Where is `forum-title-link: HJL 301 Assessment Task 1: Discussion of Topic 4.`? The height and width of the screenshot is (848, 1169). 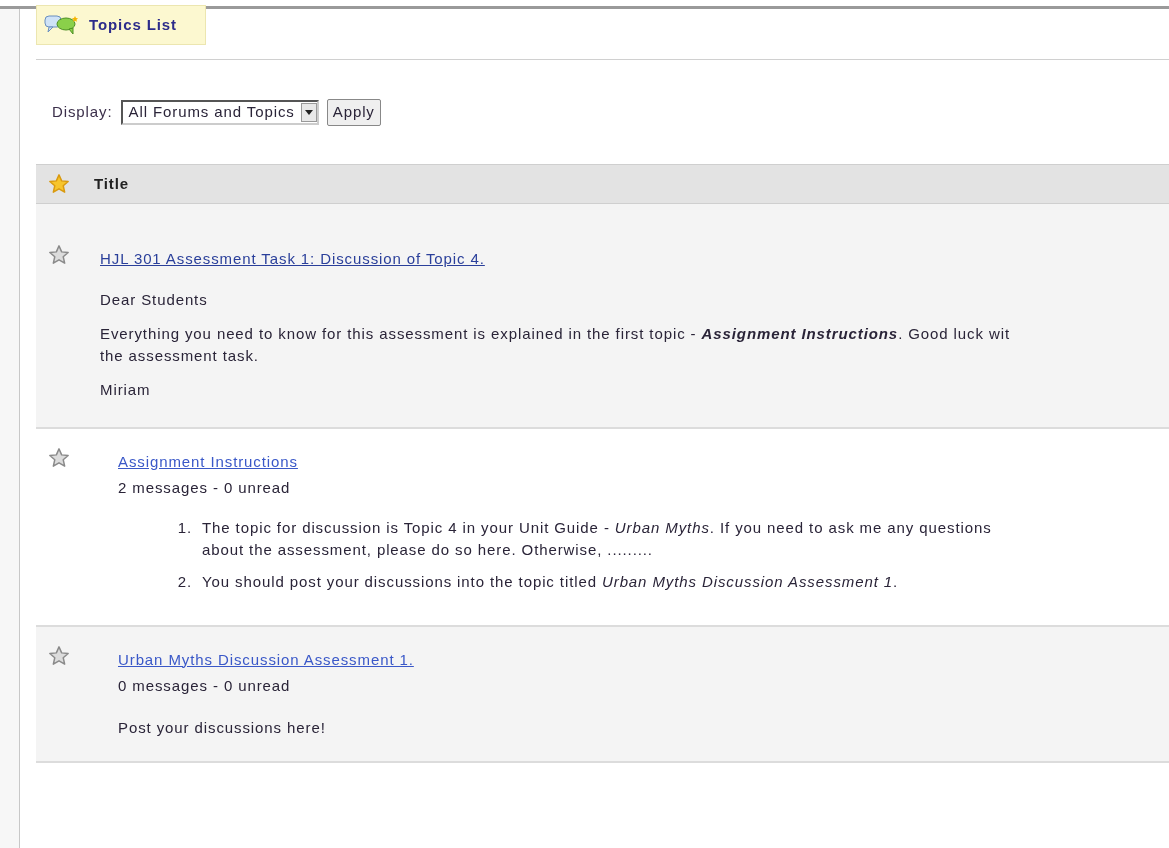 forum-title-link: HJL 301 Assessment Task 1: Discussion of Topic 4. is located at coordinates (555, 259).